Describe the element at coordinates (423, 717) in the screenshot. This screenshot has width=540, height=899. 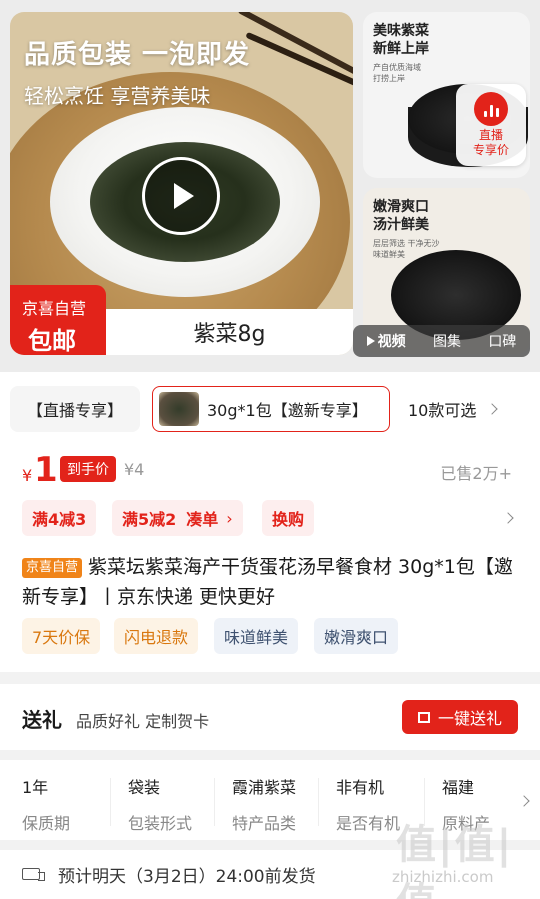
I see `gift-icon` at that location.